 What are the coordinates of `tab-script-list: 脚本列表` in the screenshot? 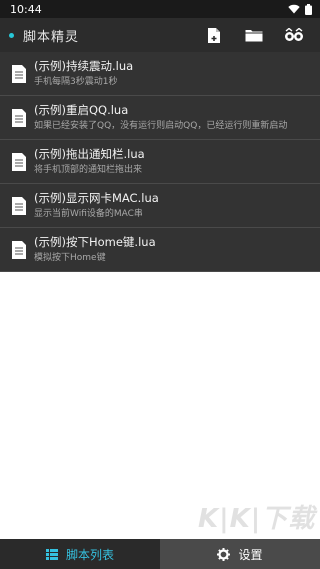 It's located at (80, 554).